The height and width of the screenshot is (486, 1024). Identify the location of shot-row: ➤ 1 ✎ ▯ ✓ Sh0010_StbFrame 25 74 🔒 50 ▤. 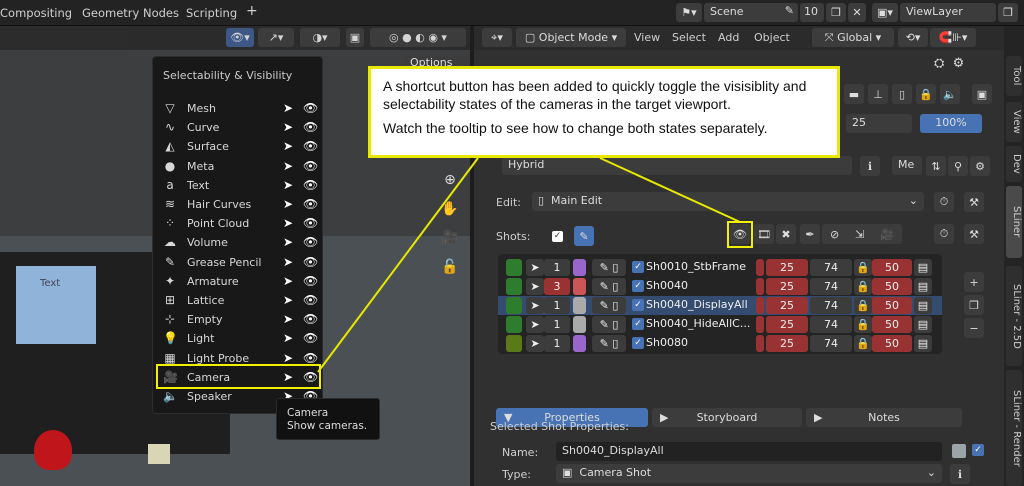
(720, 267).